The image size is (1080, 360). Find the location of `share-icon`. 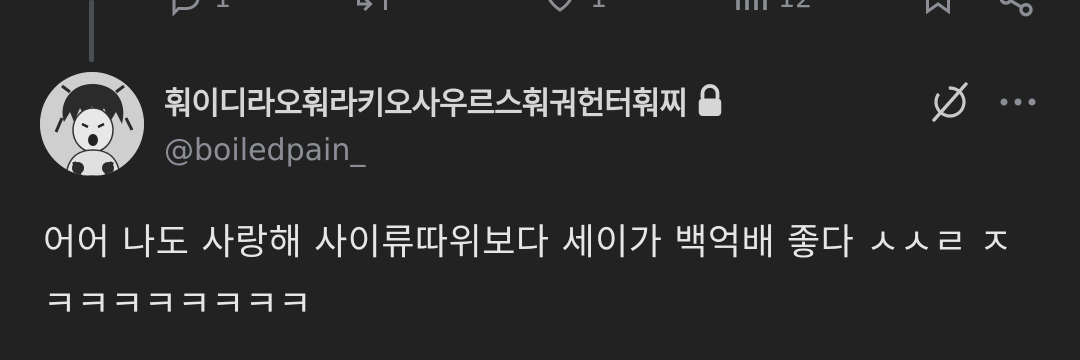

share-icon is located at coordinates (1016, 8).